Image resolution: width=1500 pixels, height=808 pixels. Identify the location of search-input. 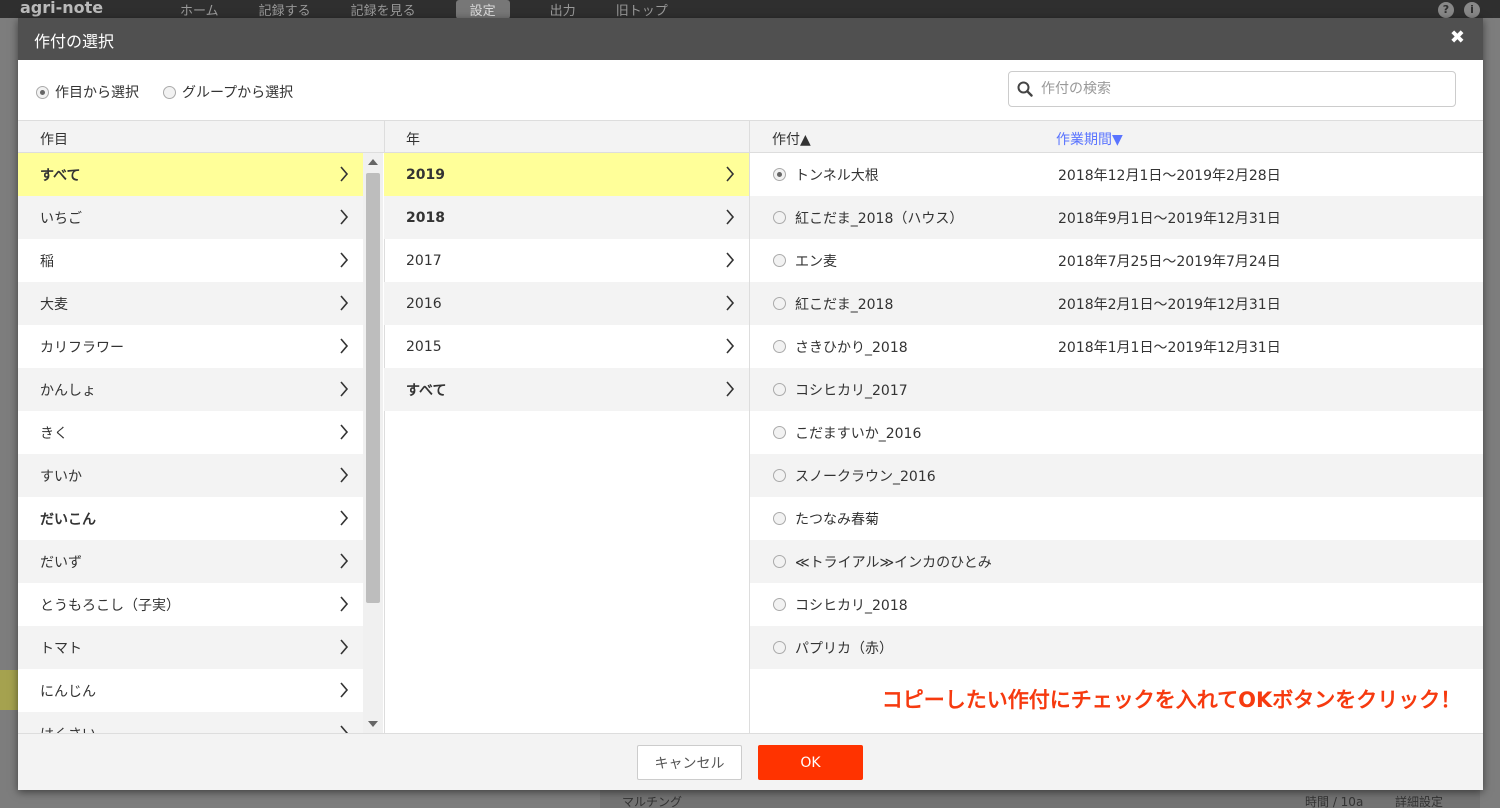
(1241, 89).